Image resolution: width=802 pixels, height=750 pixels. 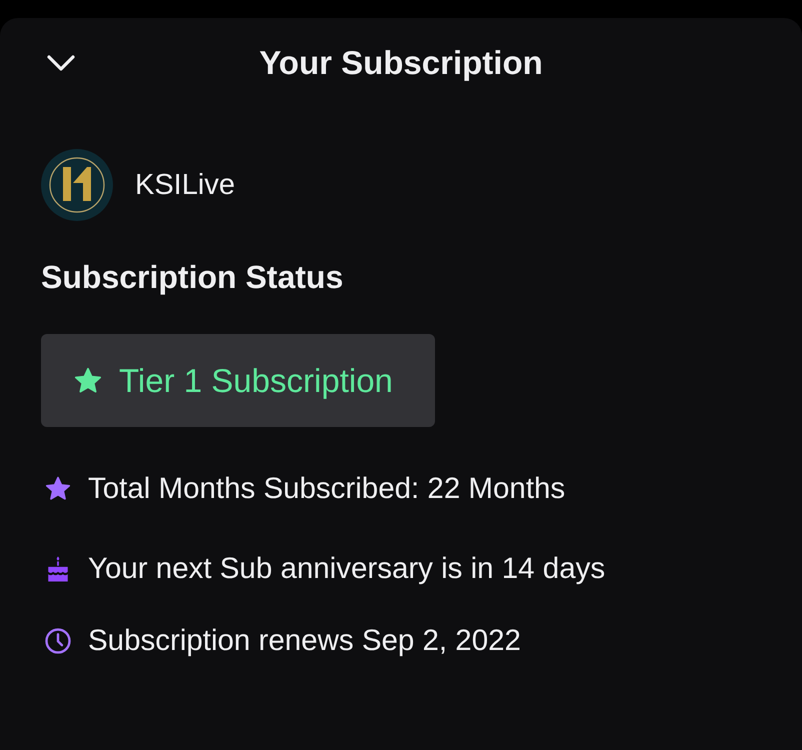 I want to click on detail-text: Subscription renews Sep 2, 2022, so click(x=304, y=641).